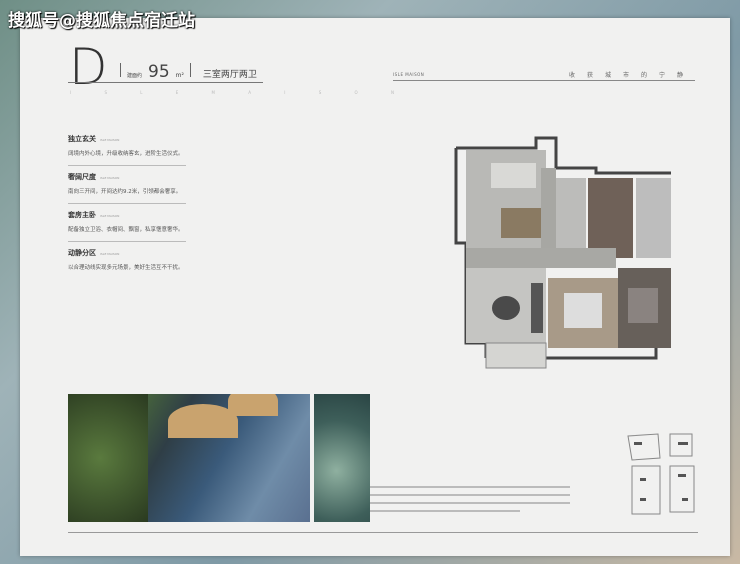  What do you see at coordinates (101, 21) in the screenshot?
I see `watermark: 搜狐号@搜狐焦点宿迁站` at bounding box center [101, 21].